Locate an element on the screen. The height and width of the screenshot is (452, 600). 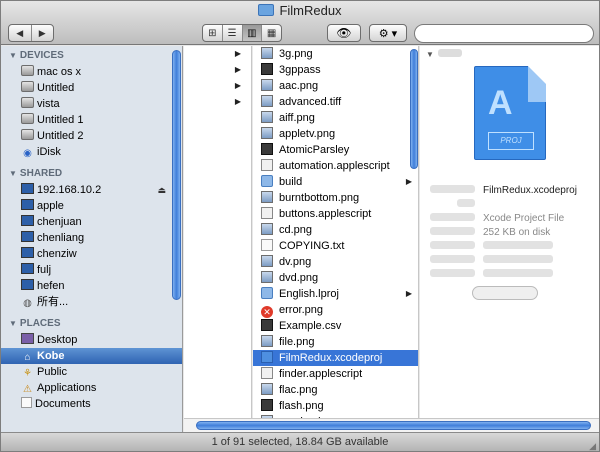
back-button: ◀ is located at coordinates (20, 33).